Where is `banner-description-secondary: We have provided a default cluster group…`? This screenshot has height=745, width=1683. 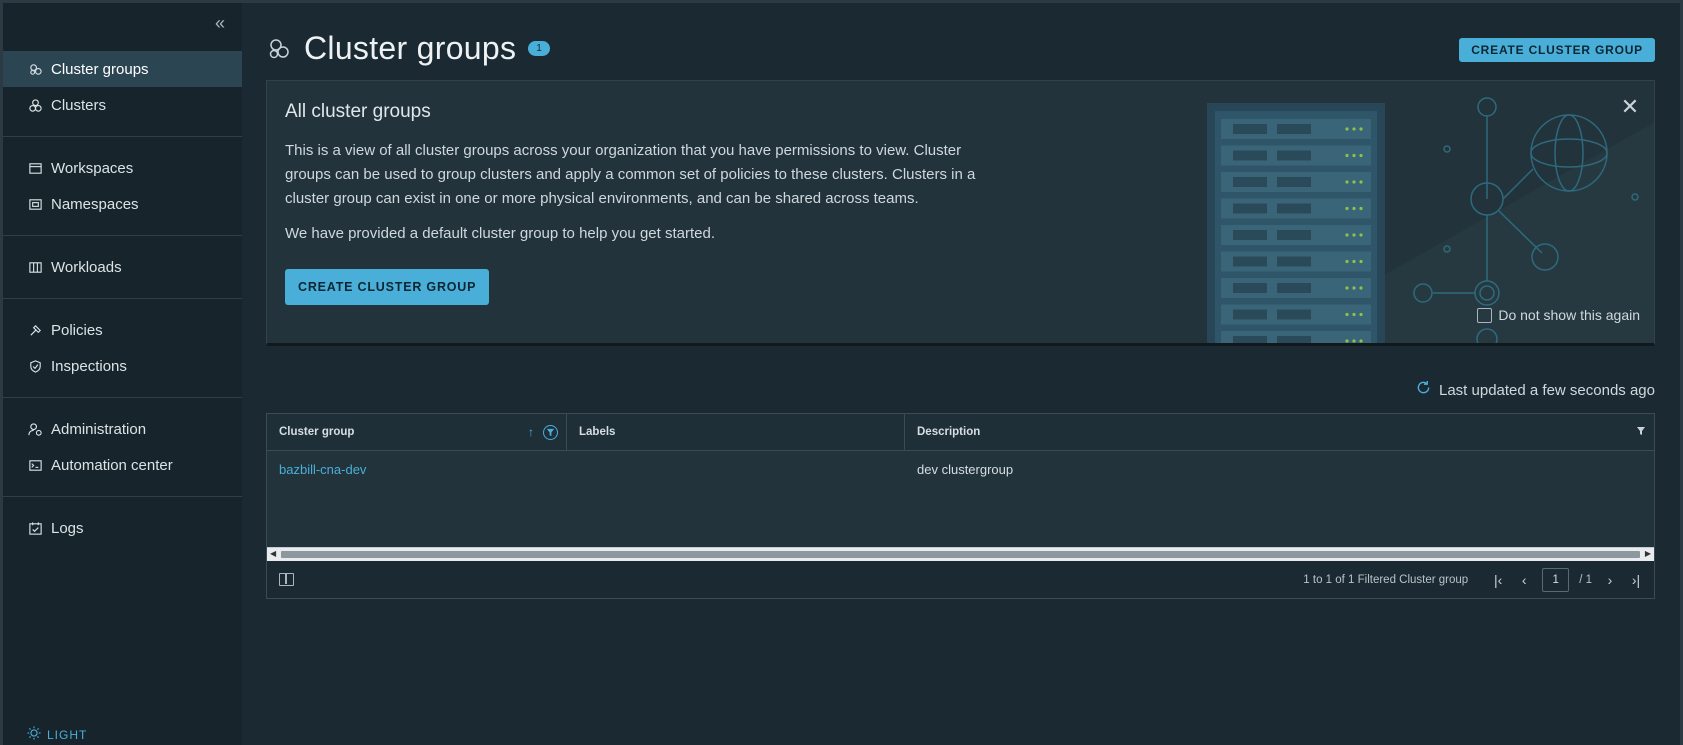
banner-description-secondary: We have provided a default cluster group… is located at coordinates (500, 233).